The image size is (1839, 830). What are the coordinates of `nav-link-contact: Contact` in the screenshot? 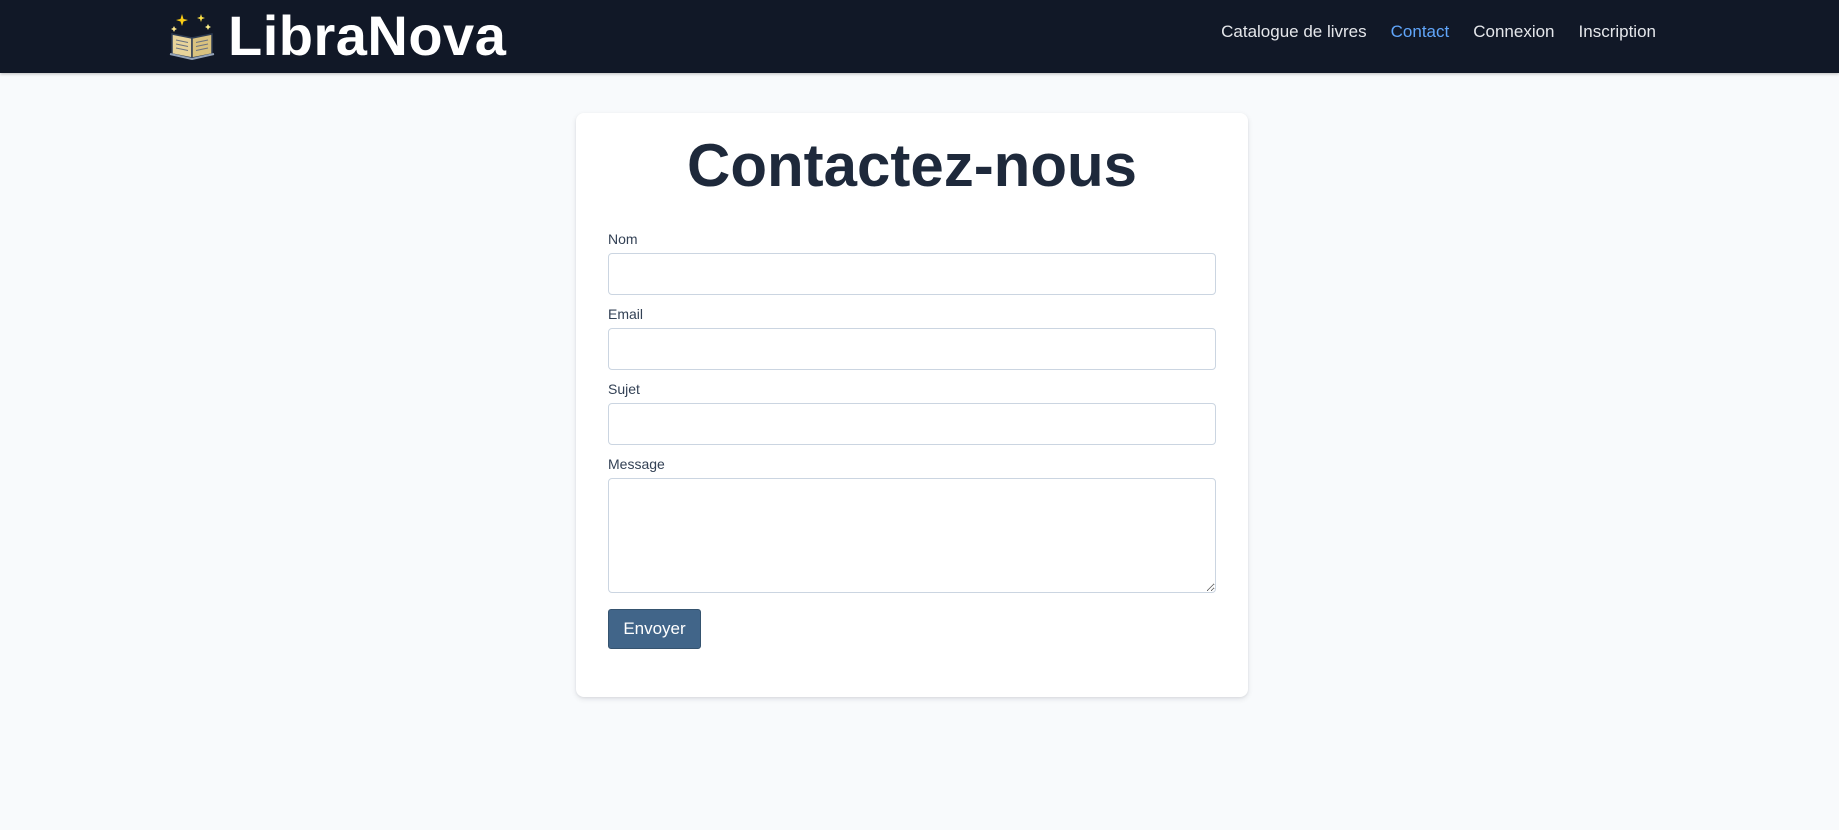 It's located at (1420, 32).